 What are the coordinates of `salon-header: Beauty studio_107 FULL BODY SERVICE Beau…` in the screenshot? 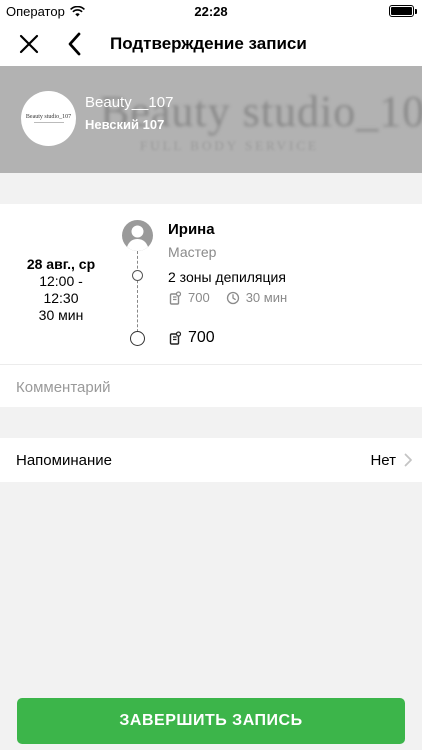 It's located at (211, 119).